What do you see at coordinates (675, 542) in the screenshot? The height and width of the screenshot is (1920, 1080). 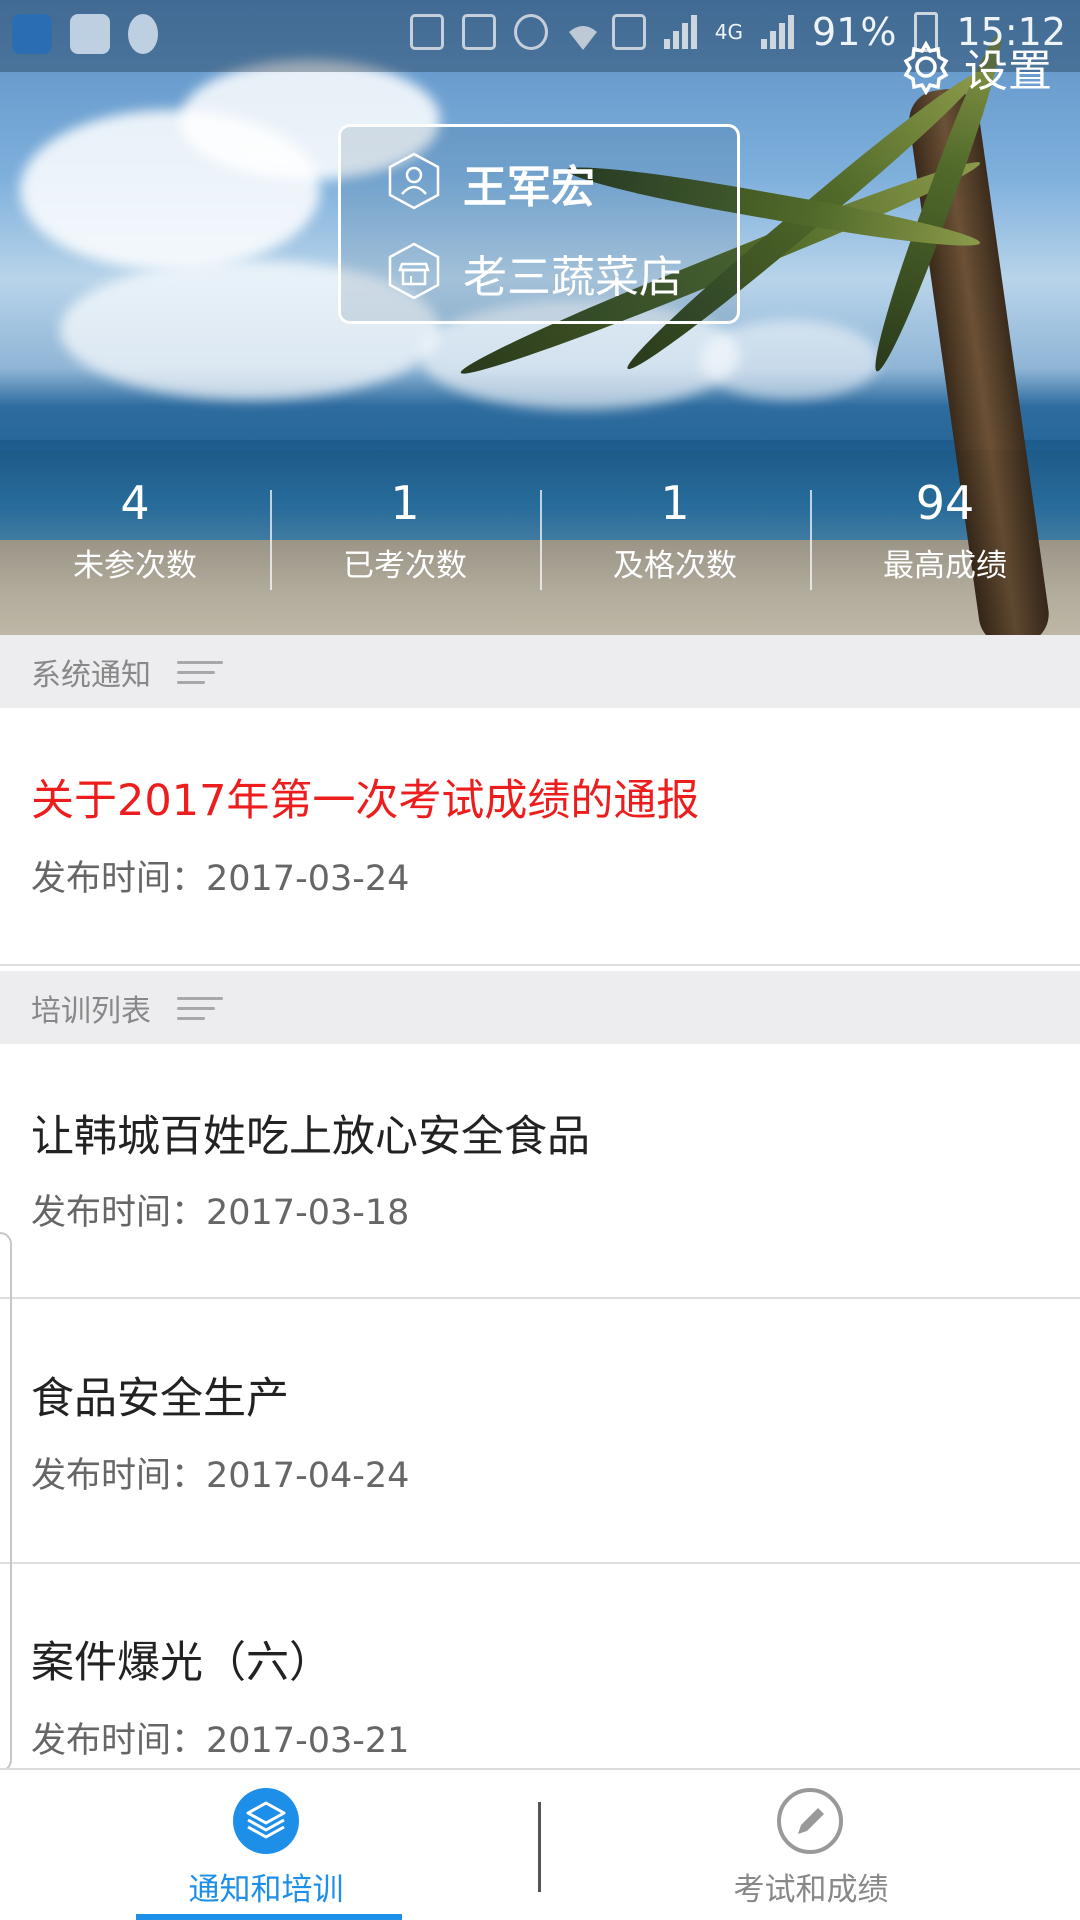 I see `stat-passed: 1 及格次数` at bounding box center [675, 542].